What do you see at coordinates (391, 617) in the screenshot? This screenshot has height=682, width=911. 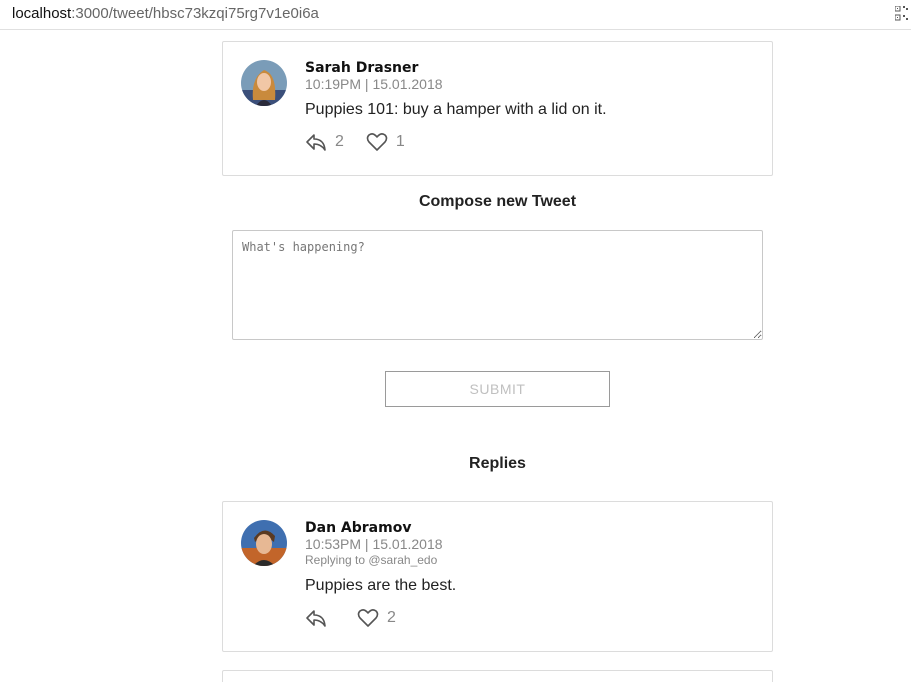 I see `like-count: 2` at bounding box center [391, 617].